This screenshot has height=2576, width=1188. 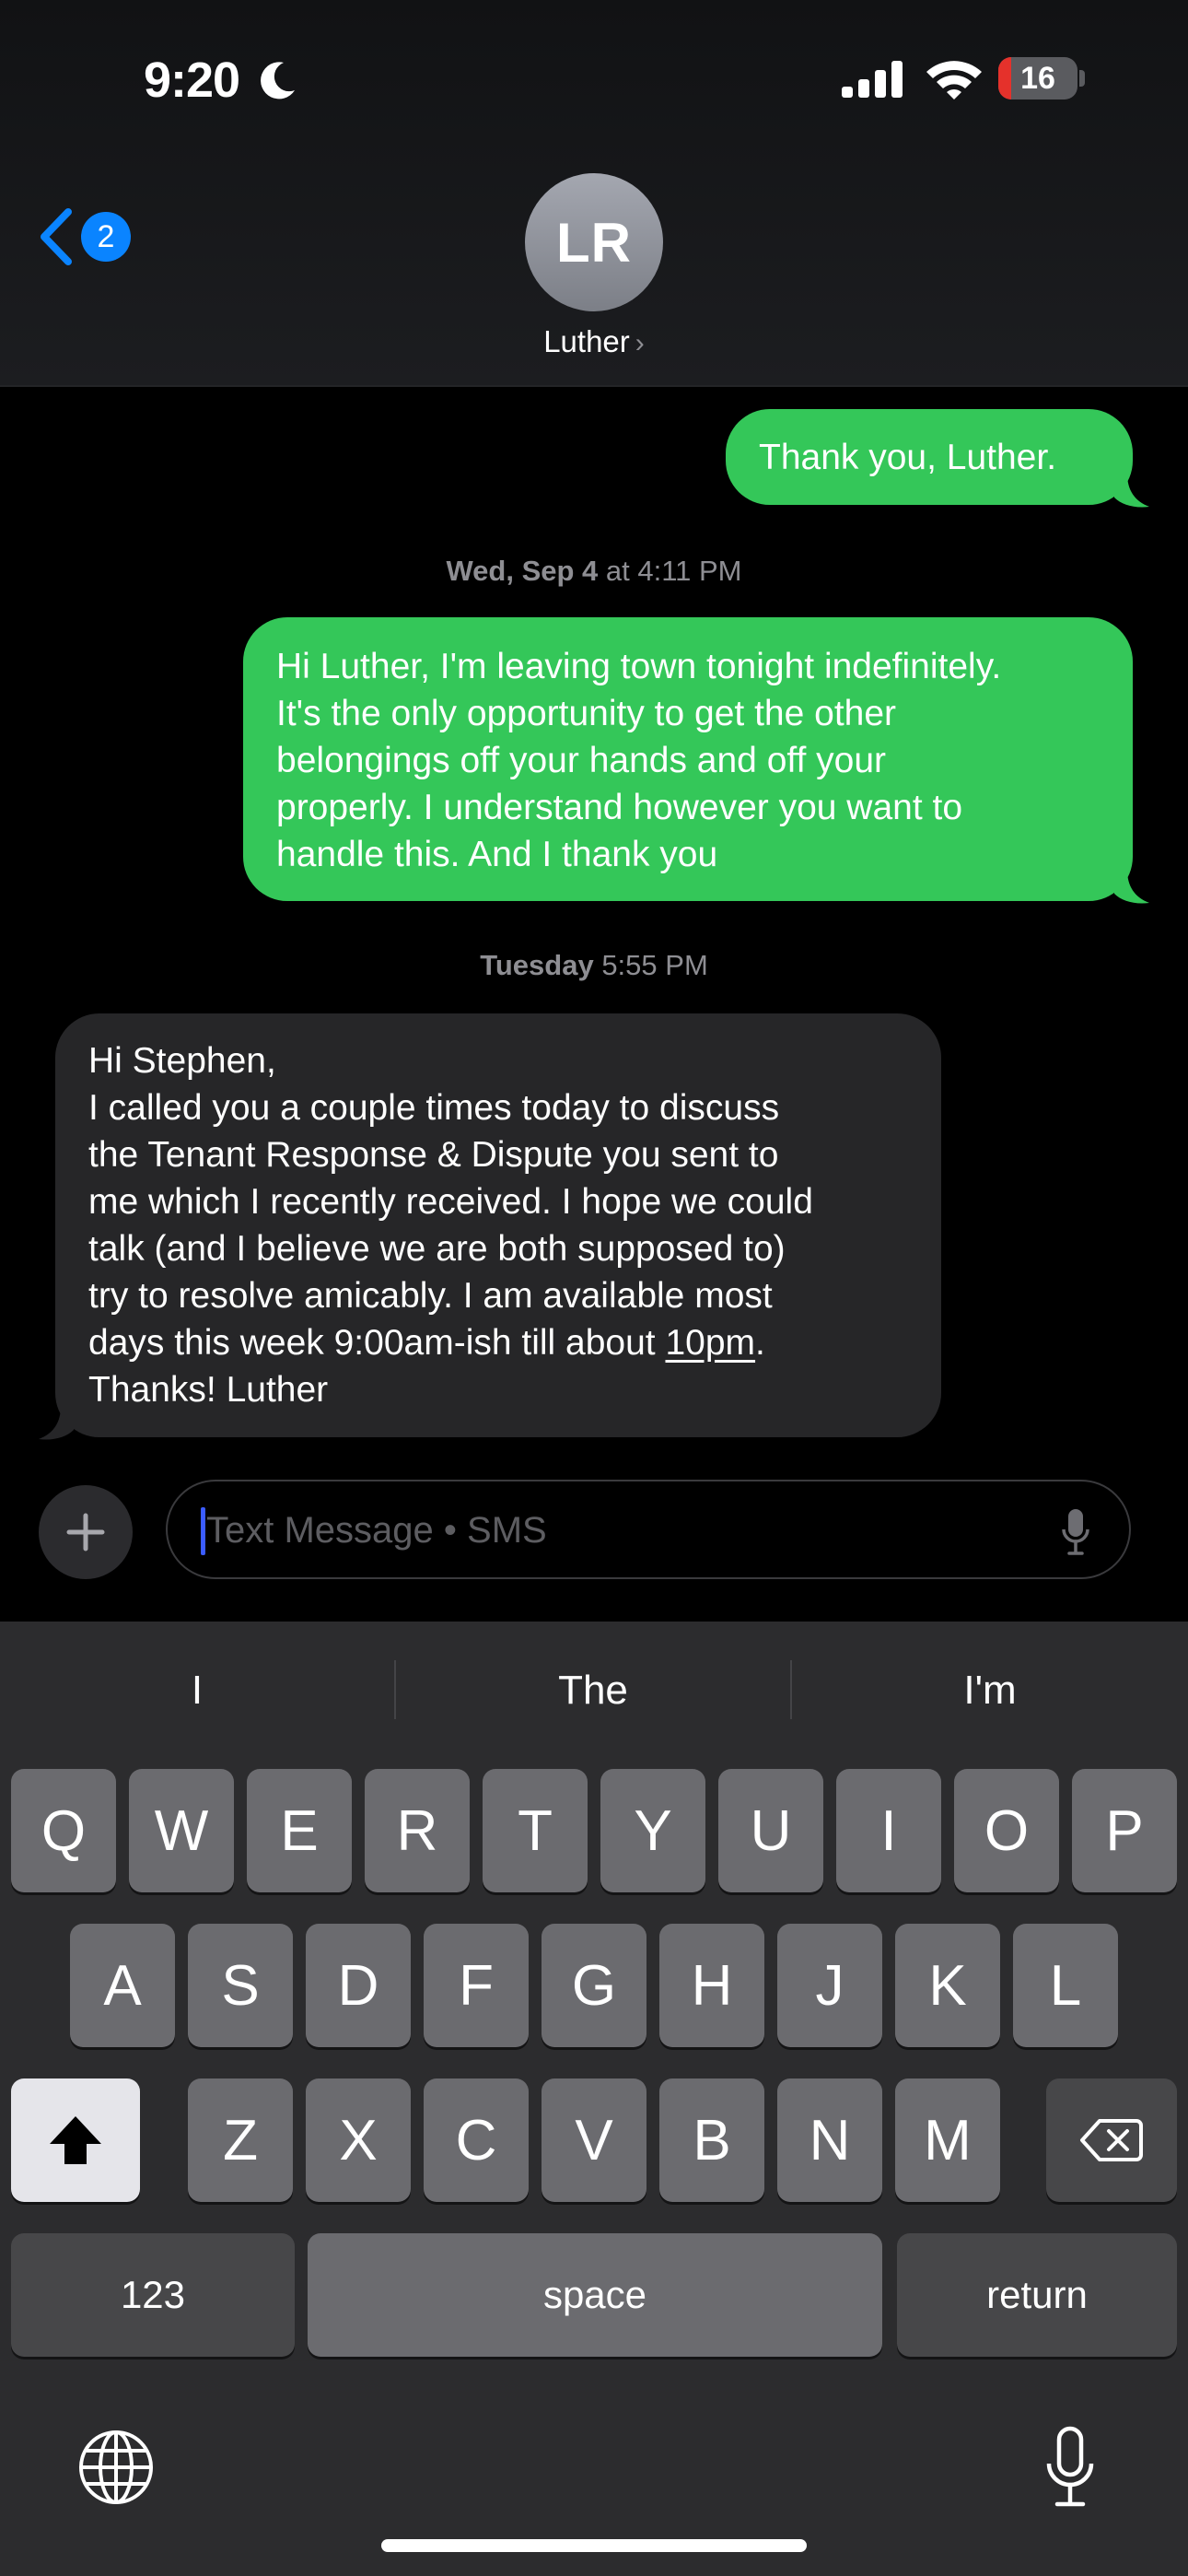 What do you see at coordinates (1082, 78) in the screenshot?
I see `battery-nub` at bounding box center [1082, 78].